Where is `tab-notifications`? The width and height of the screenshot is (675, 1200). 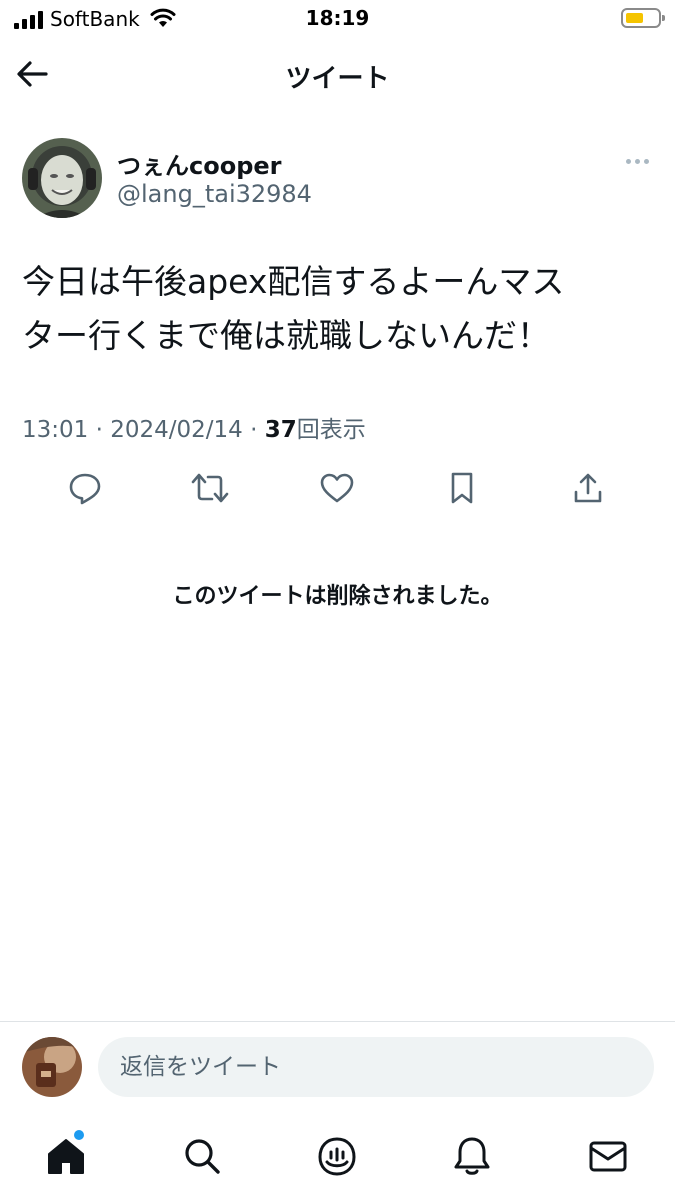 tab-notifications is located at coordinates (472, 1156).